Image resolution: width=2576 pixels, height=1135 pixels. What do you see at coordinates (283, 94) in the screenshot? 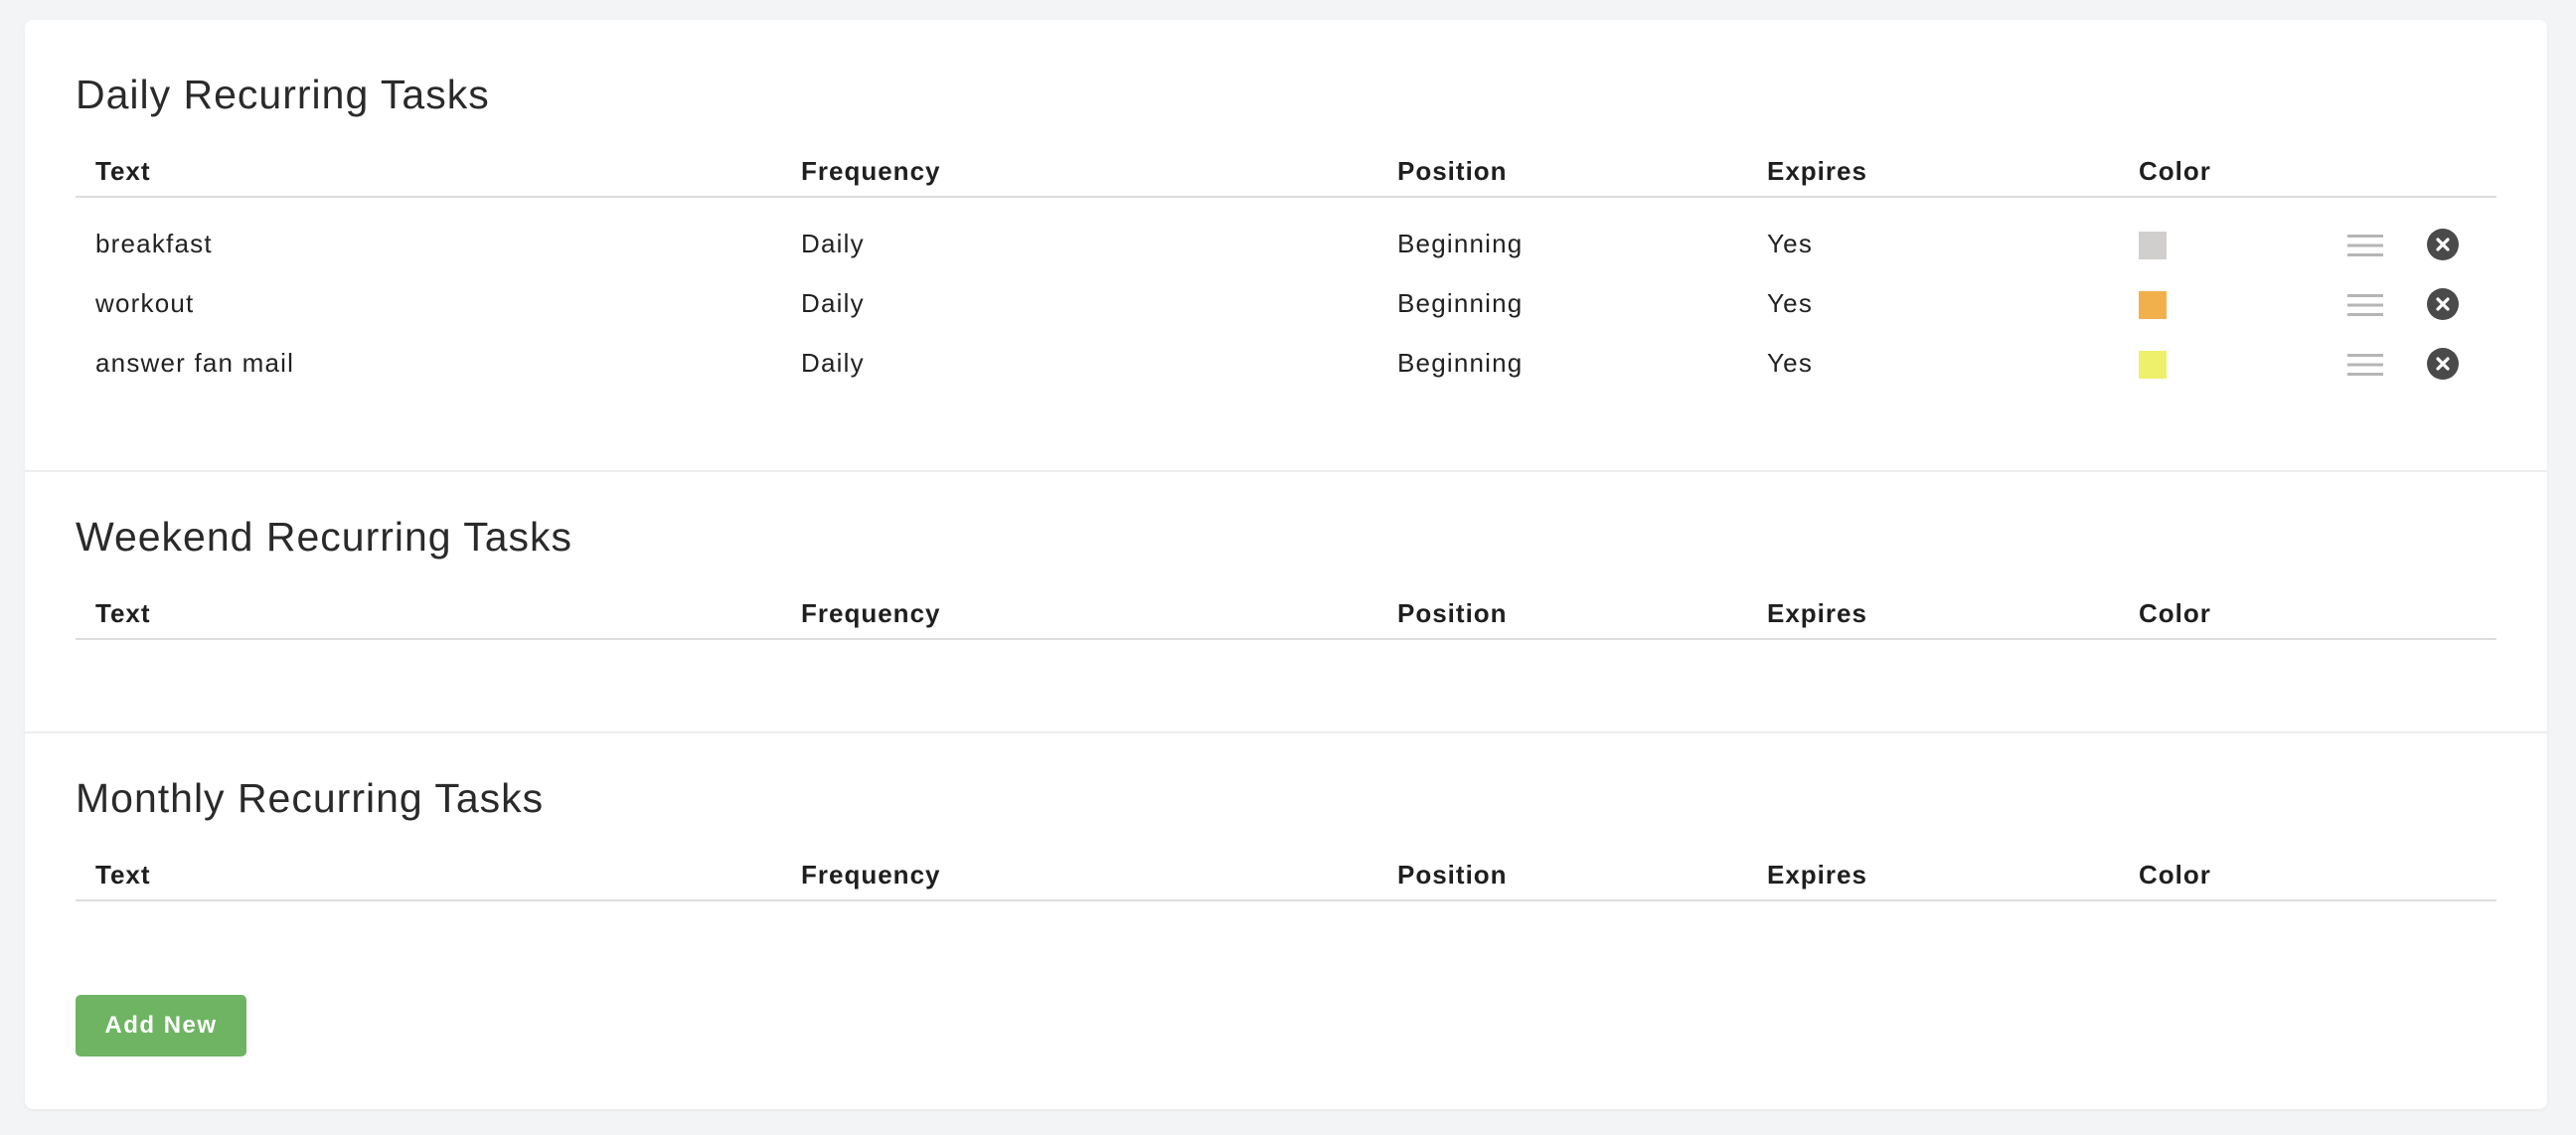
I see `daily-title: Daily Recurring Tasks` at bounding box center [283, 94].